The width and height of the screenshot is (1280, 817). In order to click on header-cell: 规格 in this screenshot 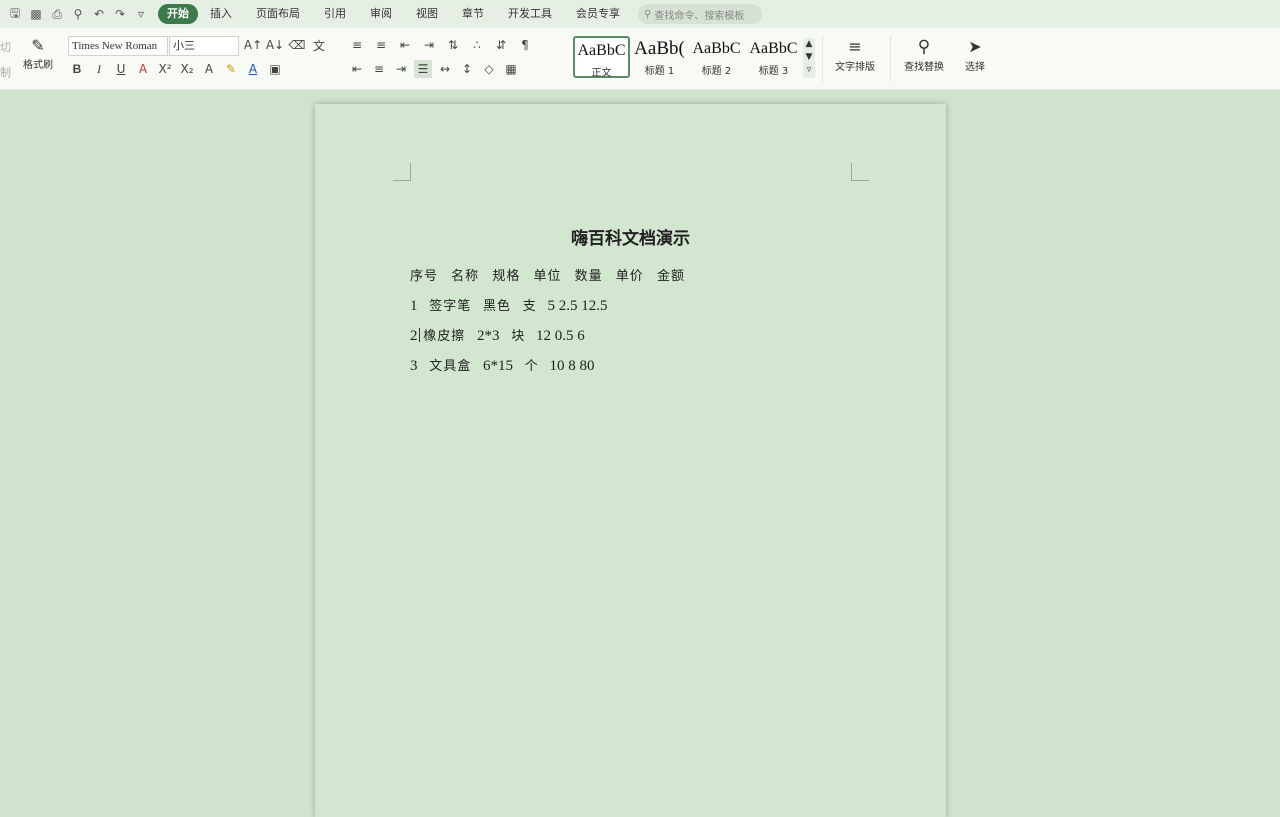, I will do `click(506, 276)`.